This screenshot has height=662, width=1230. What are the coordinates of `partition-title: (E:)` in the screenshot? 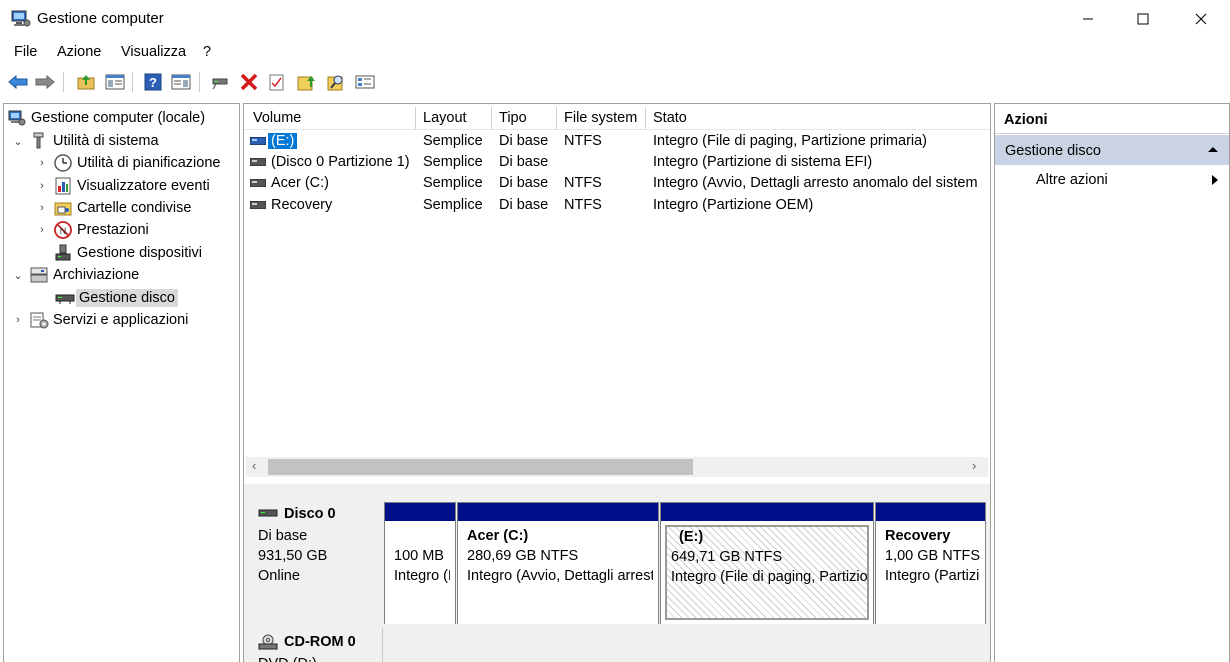 It's located at (691, 537).